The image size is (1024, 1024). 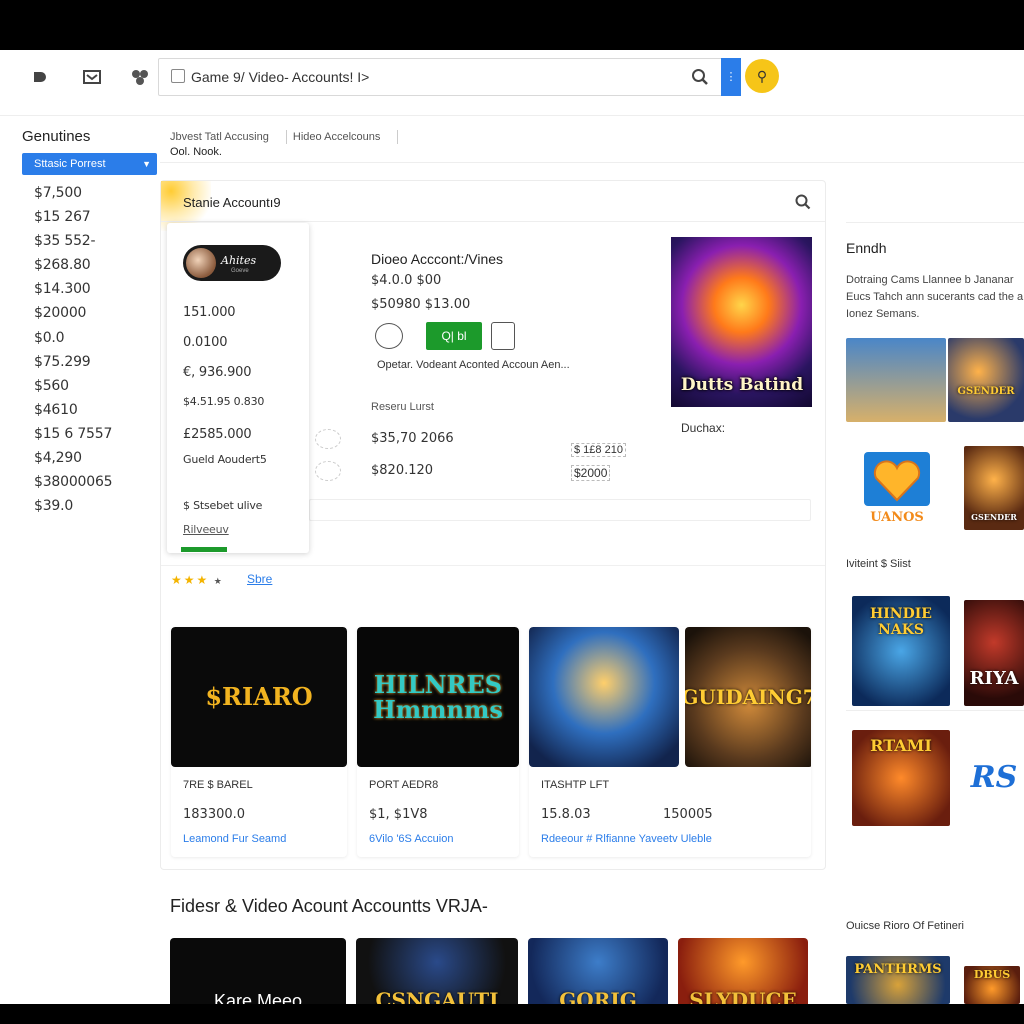 I want to click on rail-thumbnail, so click(x=896, y=380).